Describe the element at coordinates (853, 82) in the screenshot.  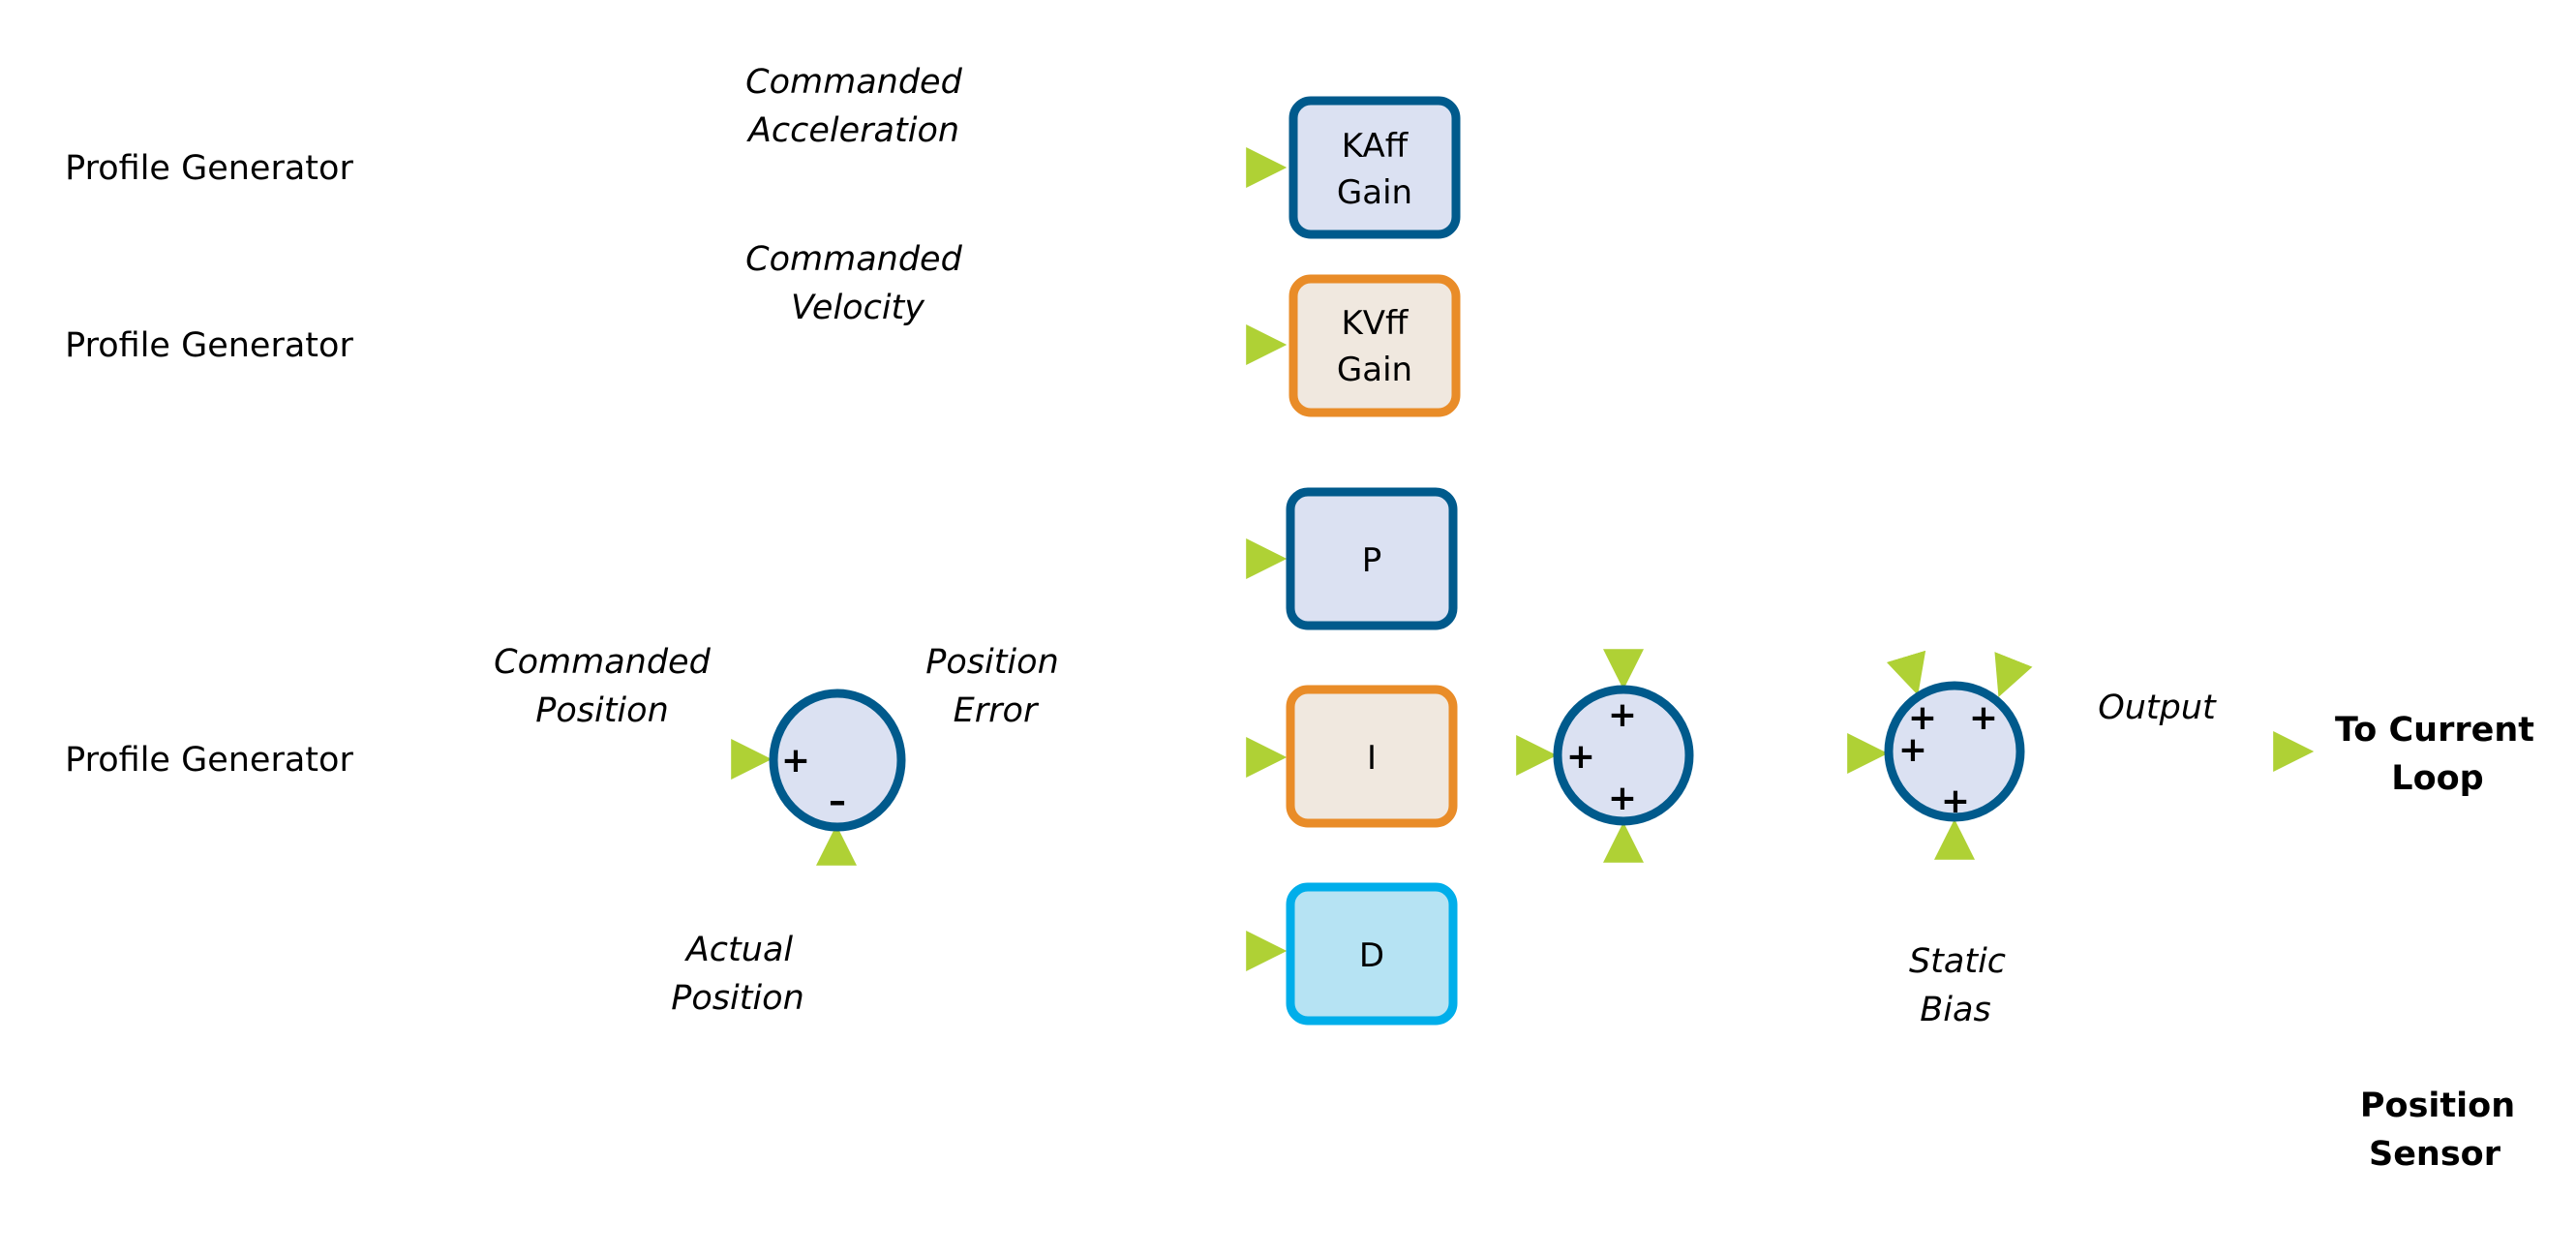
I see `signal-label-accel-1: Commanded` at that location.